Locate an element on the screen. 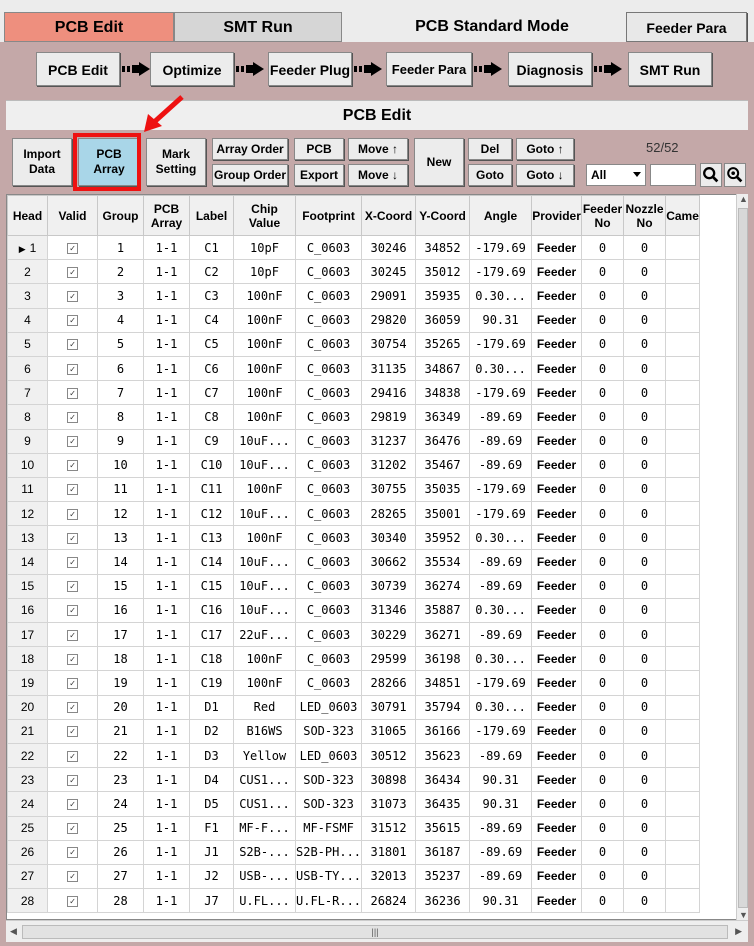  group-cell: 26 is located at coordinates (120, 852).